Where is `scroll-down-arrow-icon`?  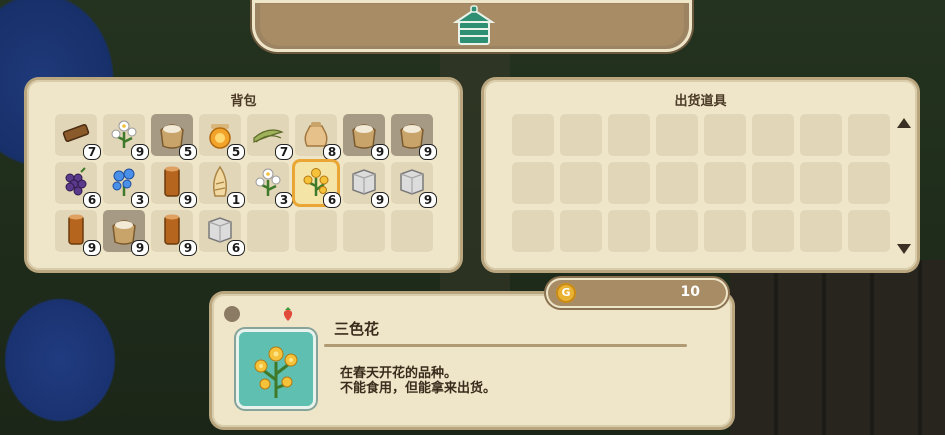 scroll-down-arrow-icon is located at coordinates (904, 249).